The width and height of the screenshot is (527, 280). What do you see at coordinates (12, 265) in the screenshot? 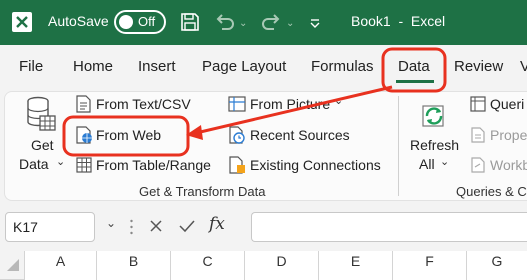
I see `select-all-corner` at bounding box center [12, 265].